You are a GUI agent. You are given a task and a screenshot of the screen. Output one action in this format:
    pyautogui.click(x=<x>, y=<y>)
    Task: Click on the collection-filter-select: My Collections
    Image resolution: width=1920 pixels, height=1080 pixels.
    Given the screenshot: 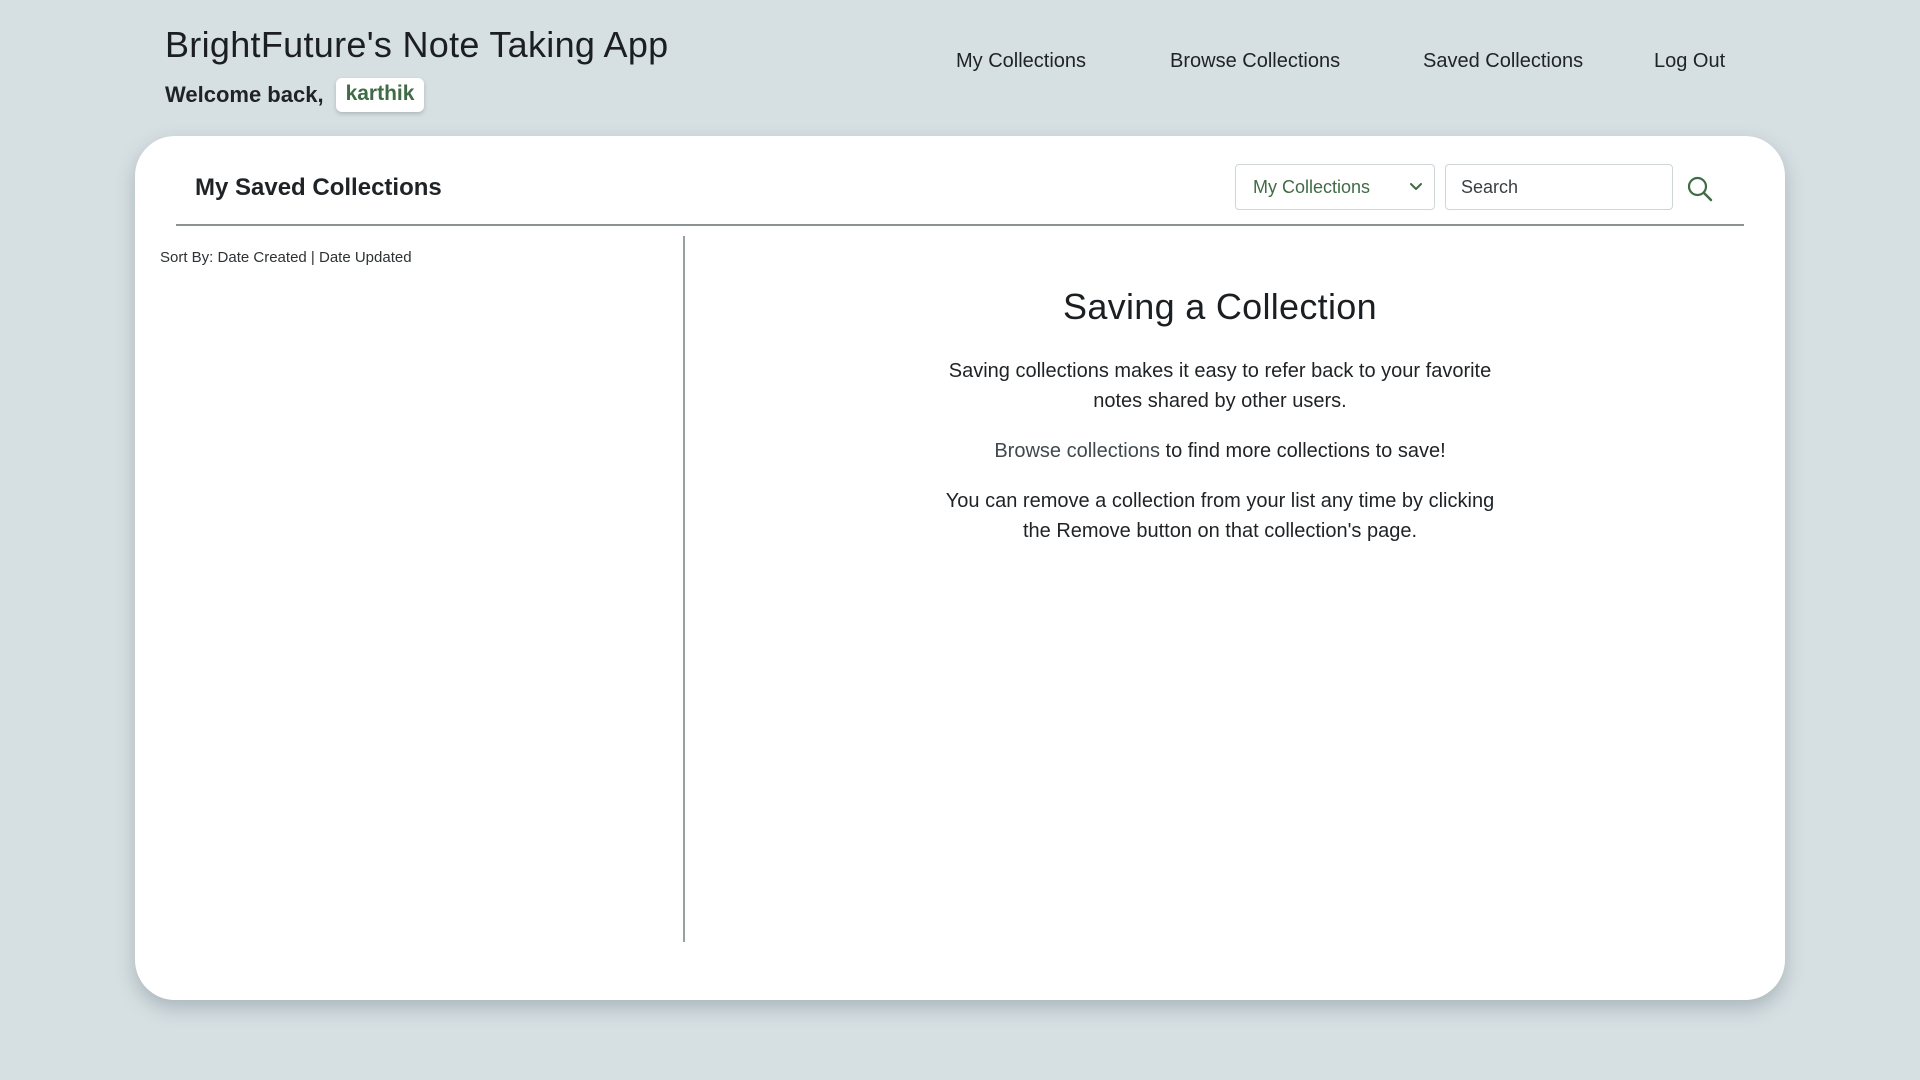 What is the action you would take?
    pyautogui.click(x=1335, y=187)
    